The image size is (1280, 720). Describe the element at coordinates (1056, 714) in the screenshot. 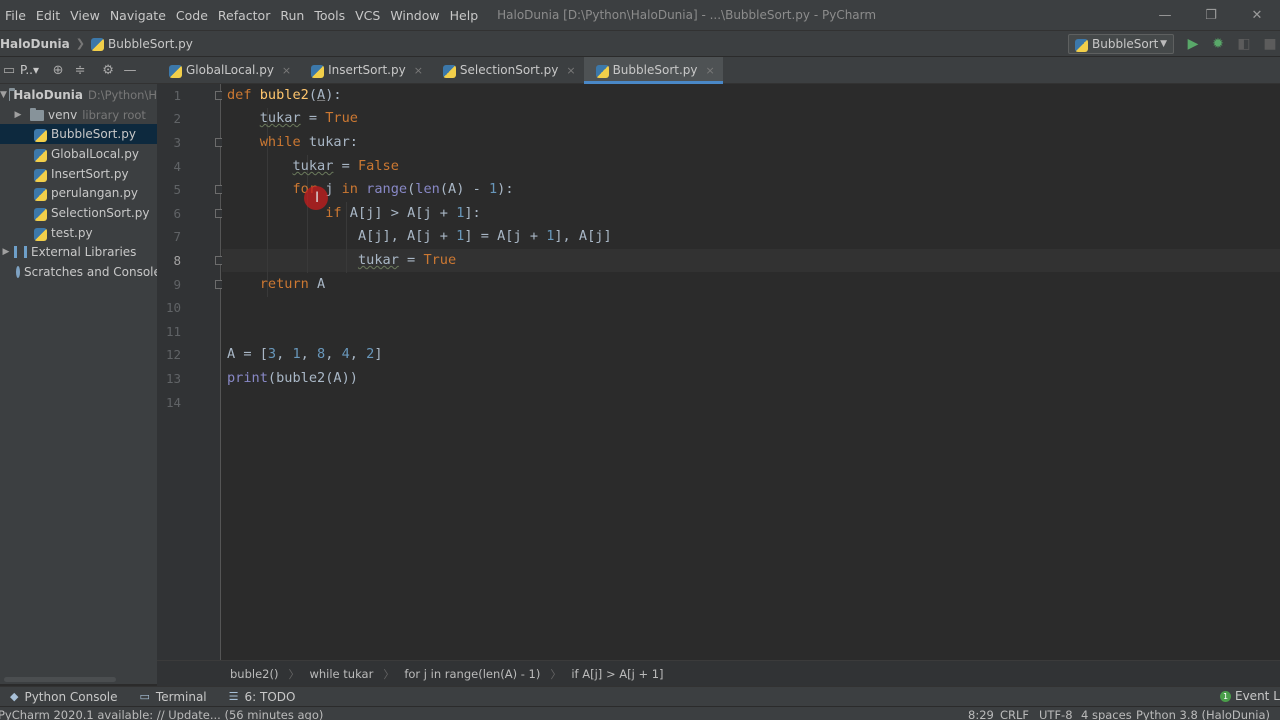

I see `file-encoding: UTF-8` at that location.